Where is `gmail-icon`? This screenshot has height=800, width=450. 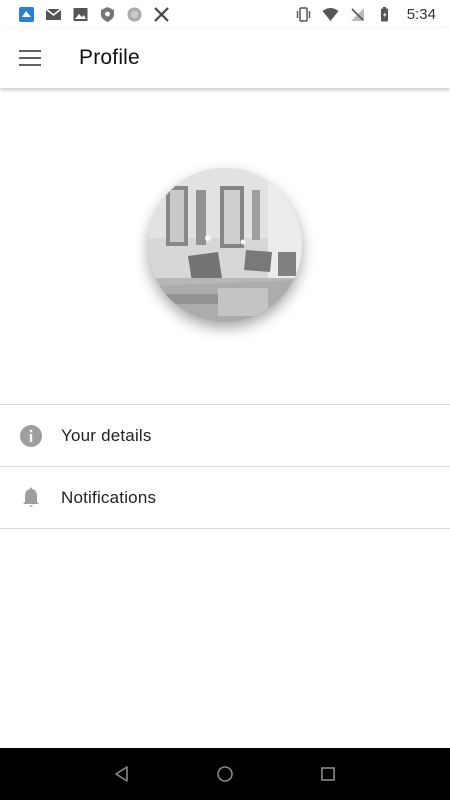
gmail-icon is located at coordinates (53, 14).